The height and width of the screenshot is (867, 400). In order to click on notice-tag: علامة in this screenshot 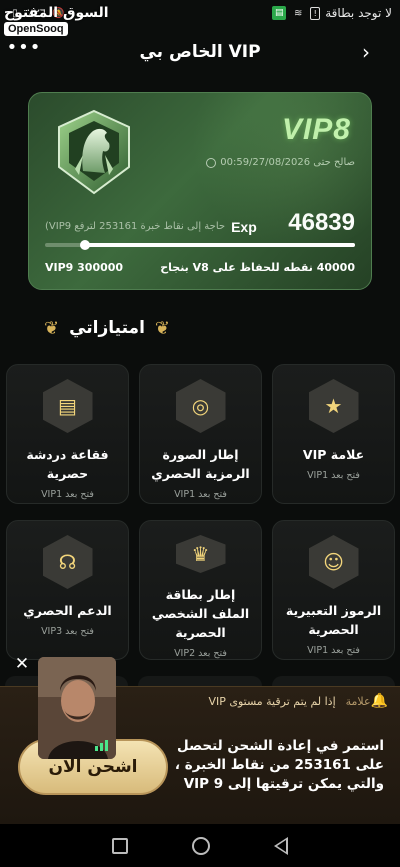, I will do `click(358, 701)`.